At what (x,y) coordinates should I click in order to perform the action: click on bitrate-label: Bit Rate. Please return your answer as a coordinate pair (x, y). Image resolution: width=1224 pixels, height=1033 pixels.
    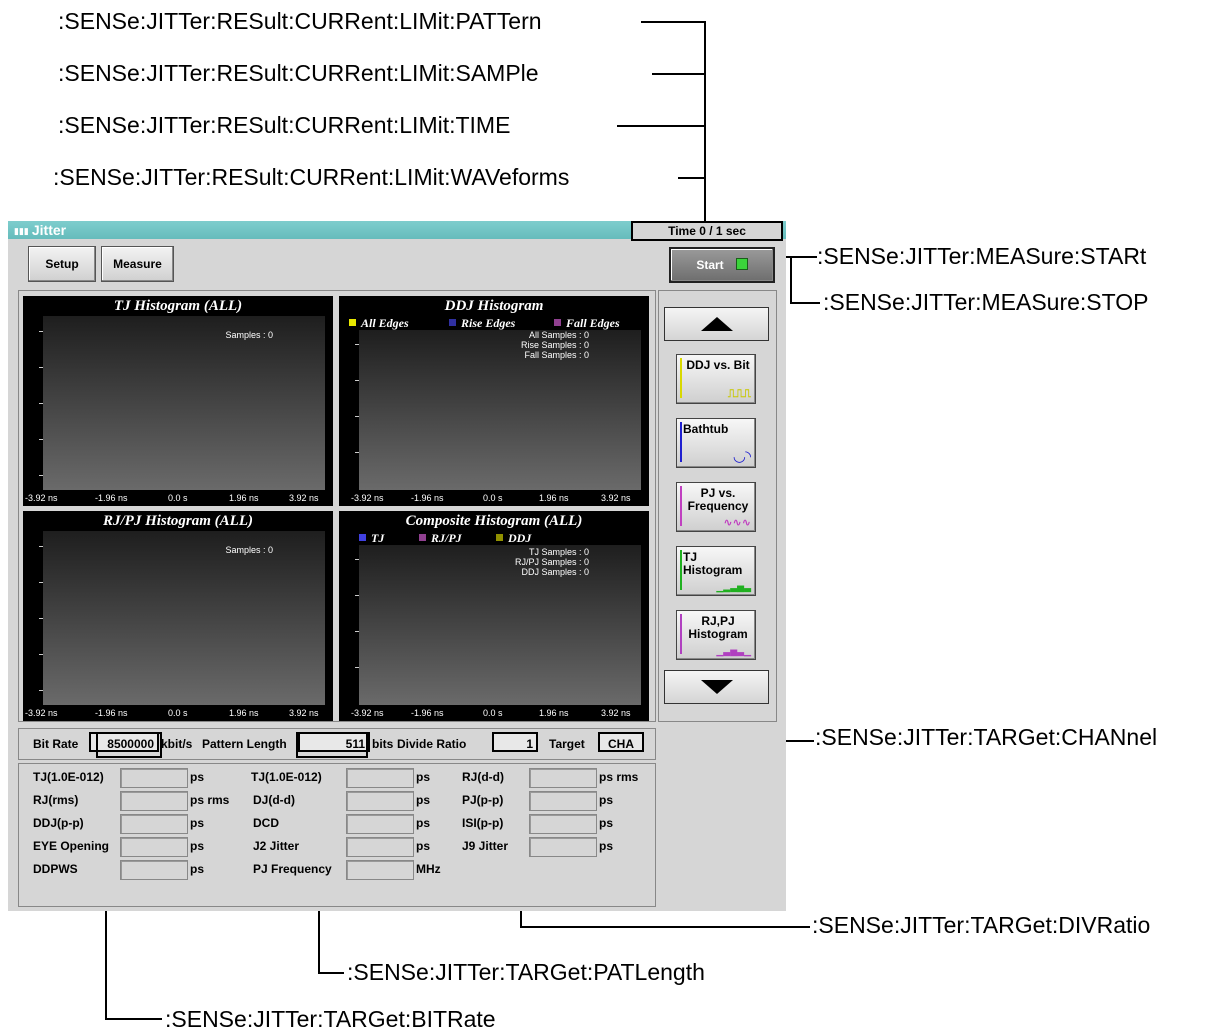
    Looking at the image, I should click on (56, 744).